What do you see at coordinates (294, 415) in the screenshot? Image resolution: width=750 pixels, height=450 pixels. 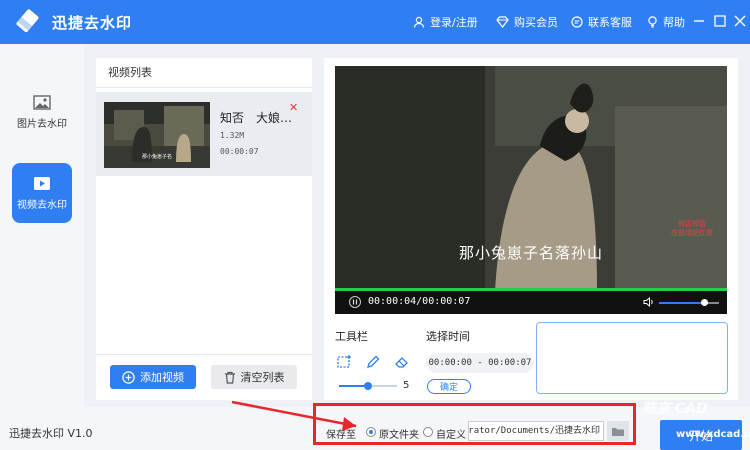 I see `arrow-icon` at bounding box center [294, 415].